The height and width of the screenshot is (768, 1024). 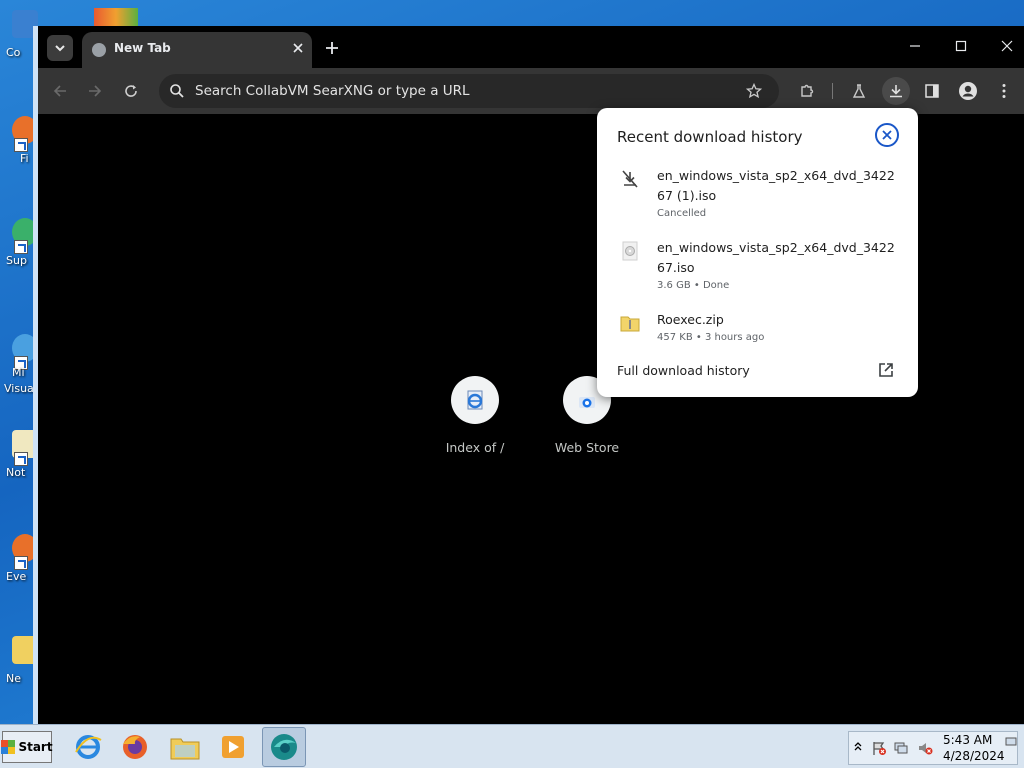 What do you see at coordinates (682, 213) in the screenshot?
I see `download-status: Cancelled` at bounding box center [682, 213].